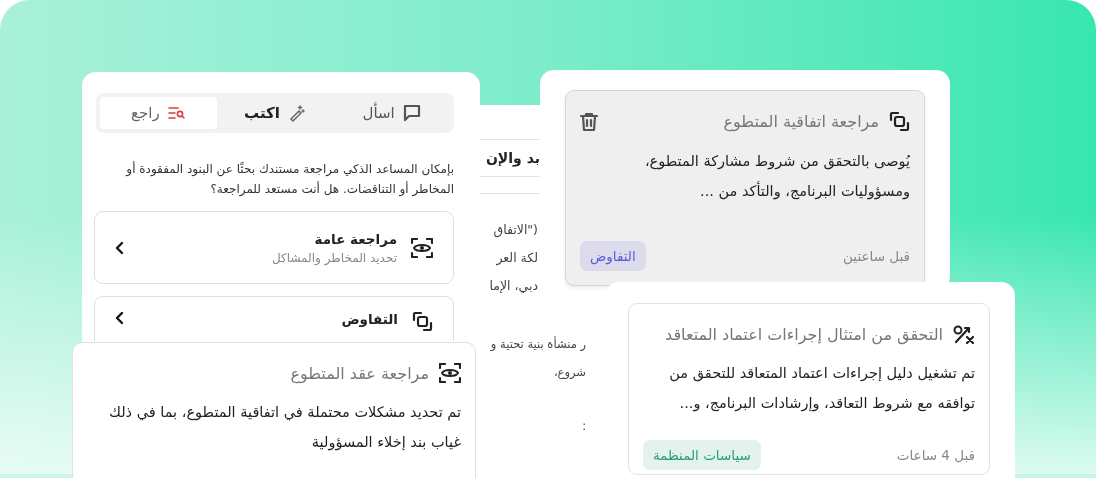 This screenshot has width=1096, height=478. What do you see at coordinates (800, 121) in the screenshot?
I see `card-title: مراجعة اتفاقية المتطوع` at bounding box center [800, 121].